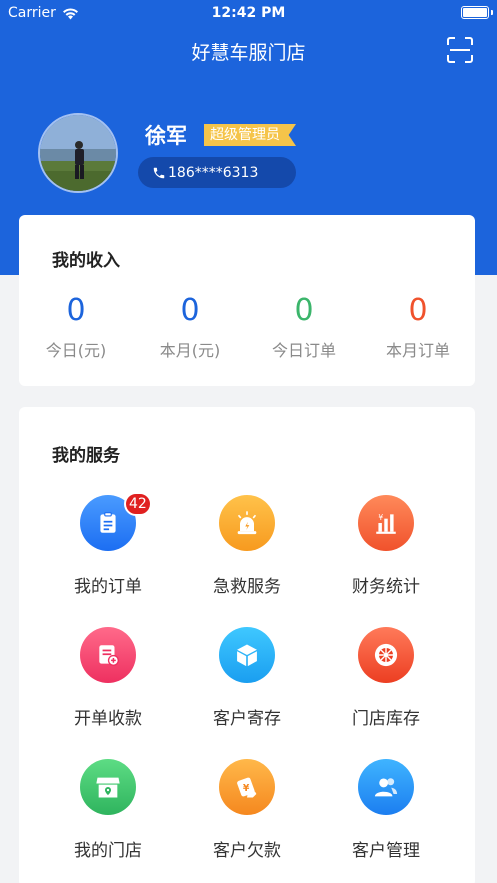 This screenshot has height=883, width=497. Describe the element at coordinates (86, 261) in the screenshot. I see `income-title: 我的收入` at that location.